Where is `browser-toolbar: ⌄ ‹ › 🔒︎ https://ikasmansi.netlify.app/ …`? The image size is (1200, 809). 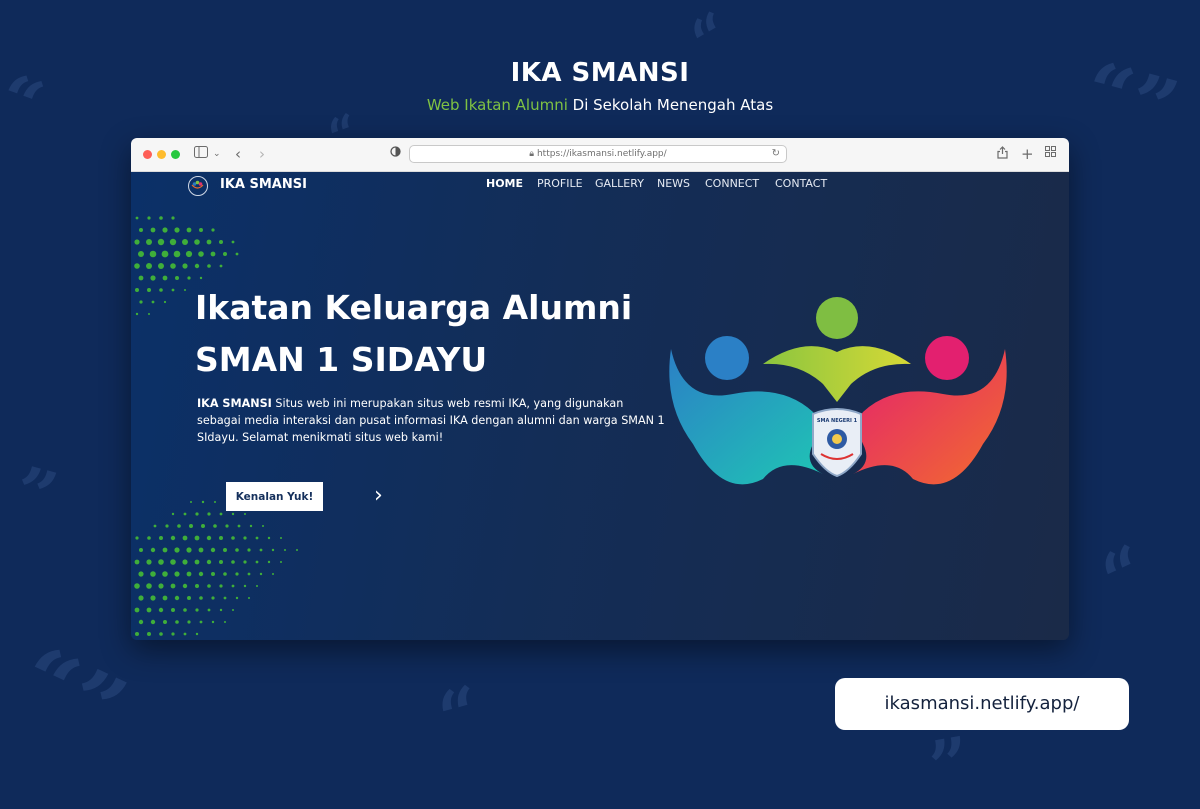 browser-toolbar: ⌄ ‹ › 🔒︎ https://ikasmansi.netlify.app/ … is located at coordinates (600, 155).